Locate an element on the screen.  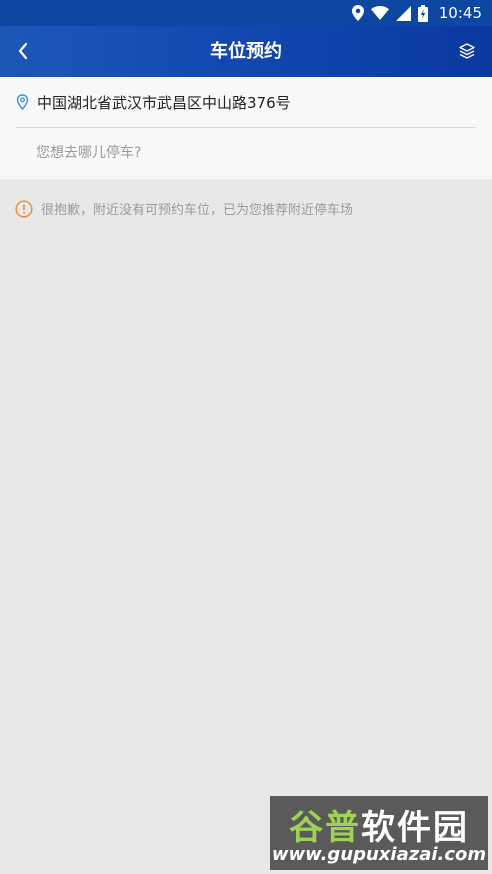
watermark-title-part-a: 谷普 is located at coordinates (325, 828).